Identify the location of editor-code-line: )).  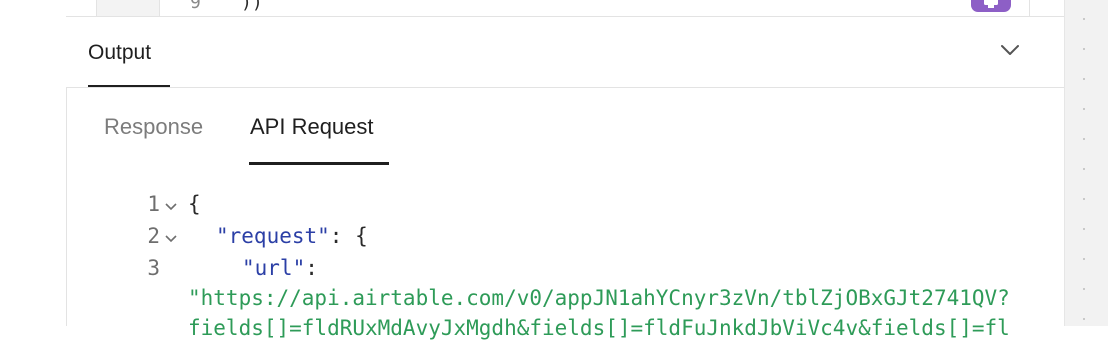
(252, 6).